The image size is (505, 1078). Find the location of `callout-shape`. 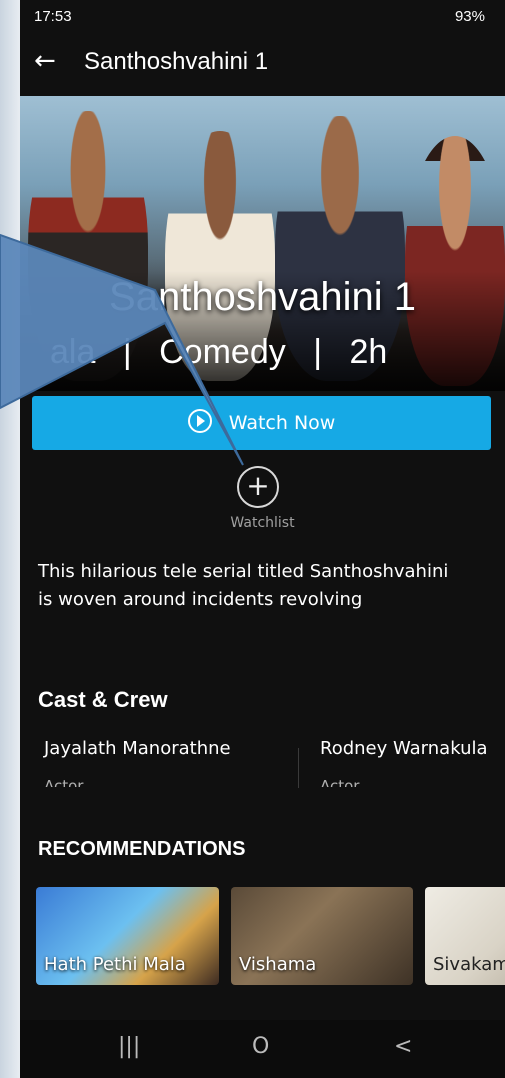

callout-shape is located at coordinates (122, 349).